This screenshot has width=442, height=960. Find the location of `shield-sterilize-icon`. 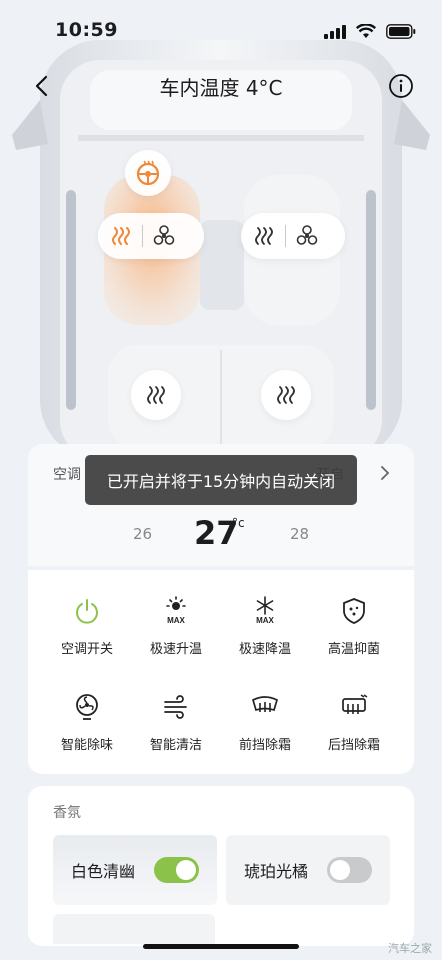

shield-sterilize-icon is located at coordinates (354, 611).